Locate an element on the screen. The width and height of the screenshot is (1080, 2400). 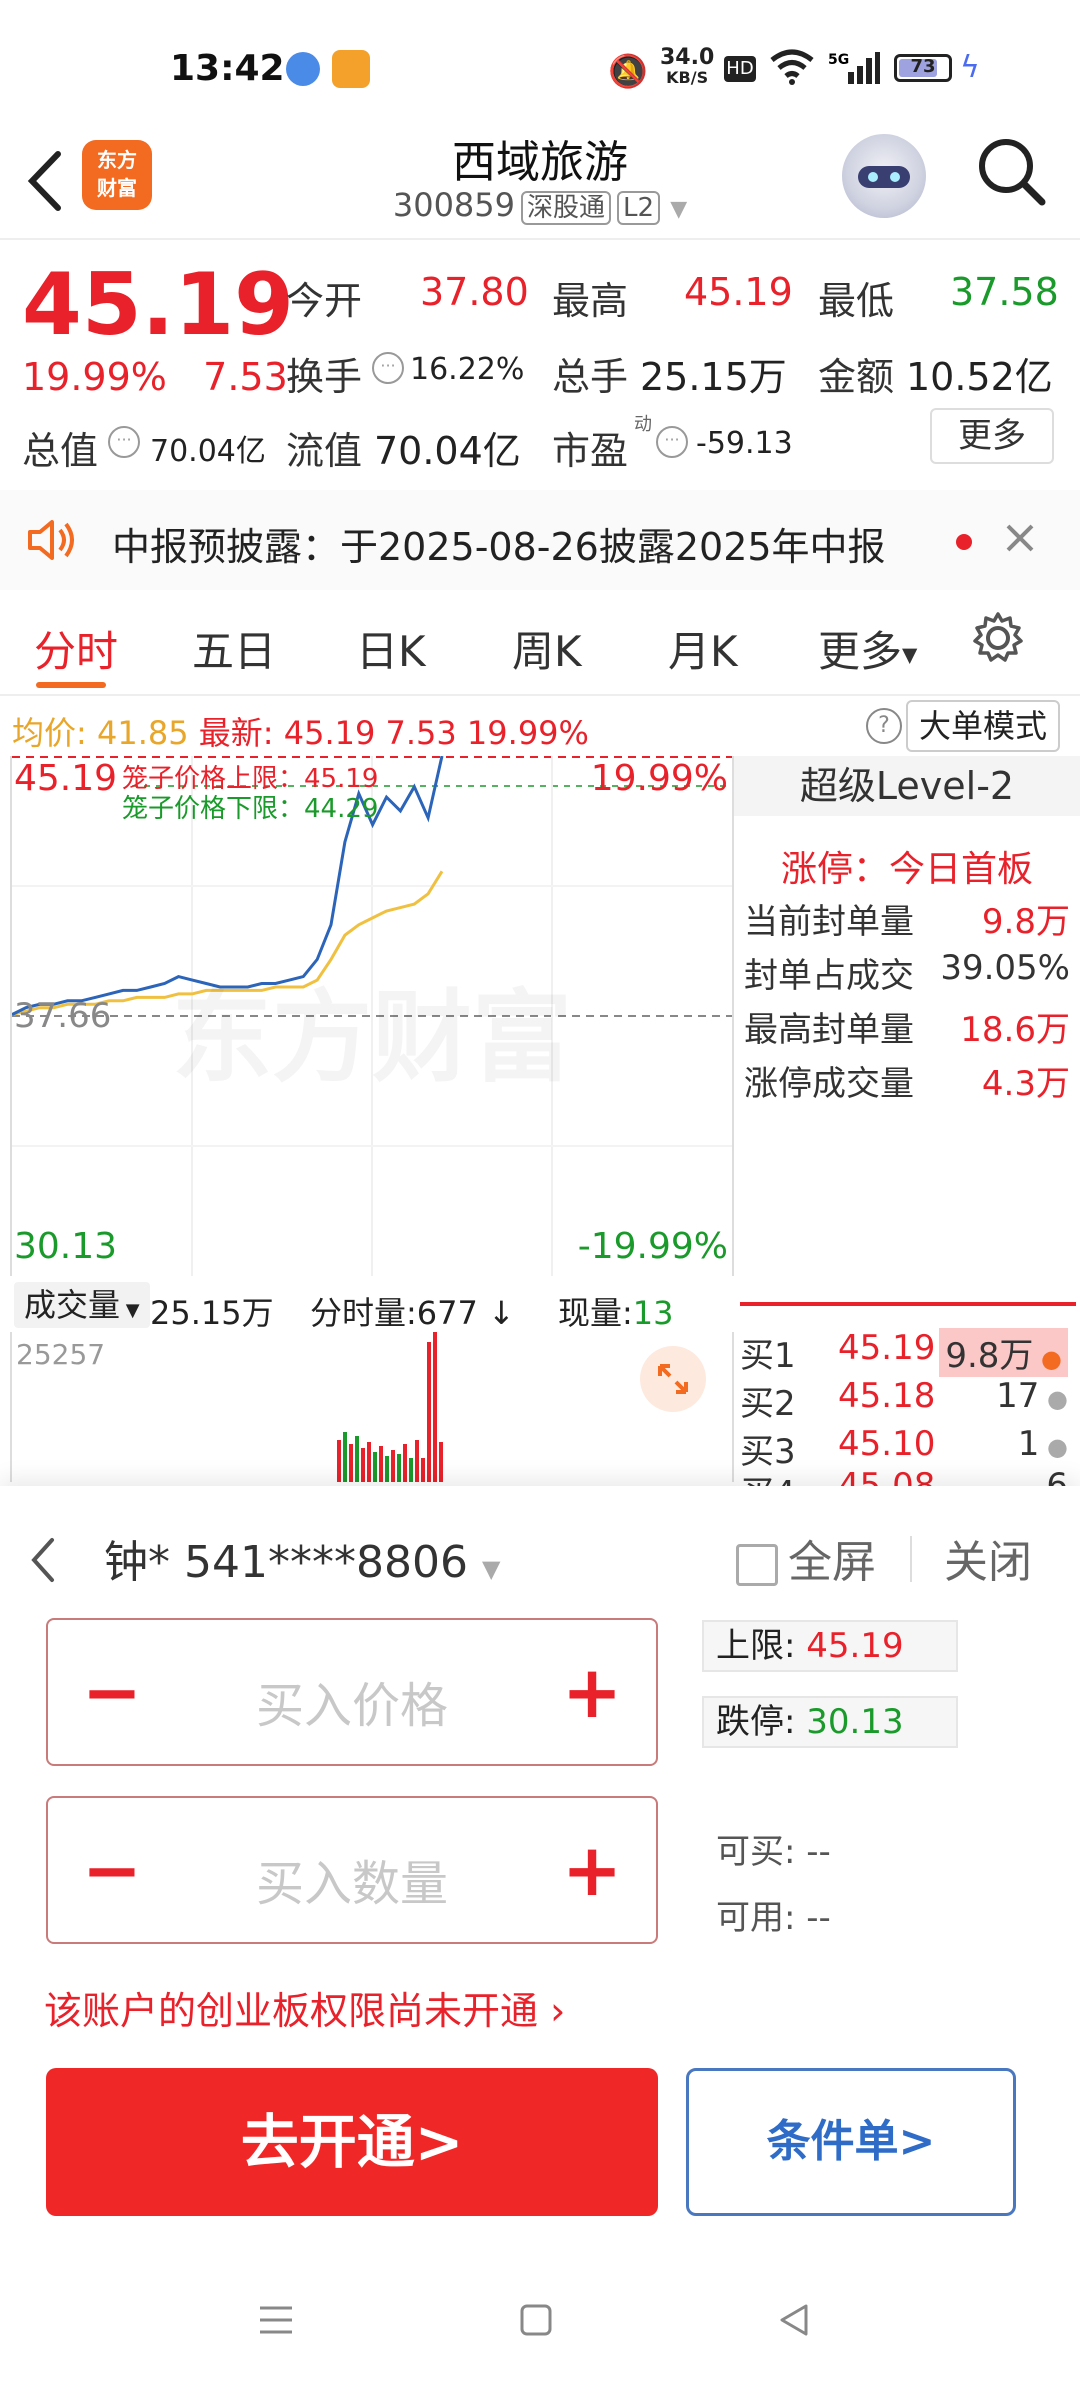
turnover-label: 换手 is located at coordinates (324, 377).